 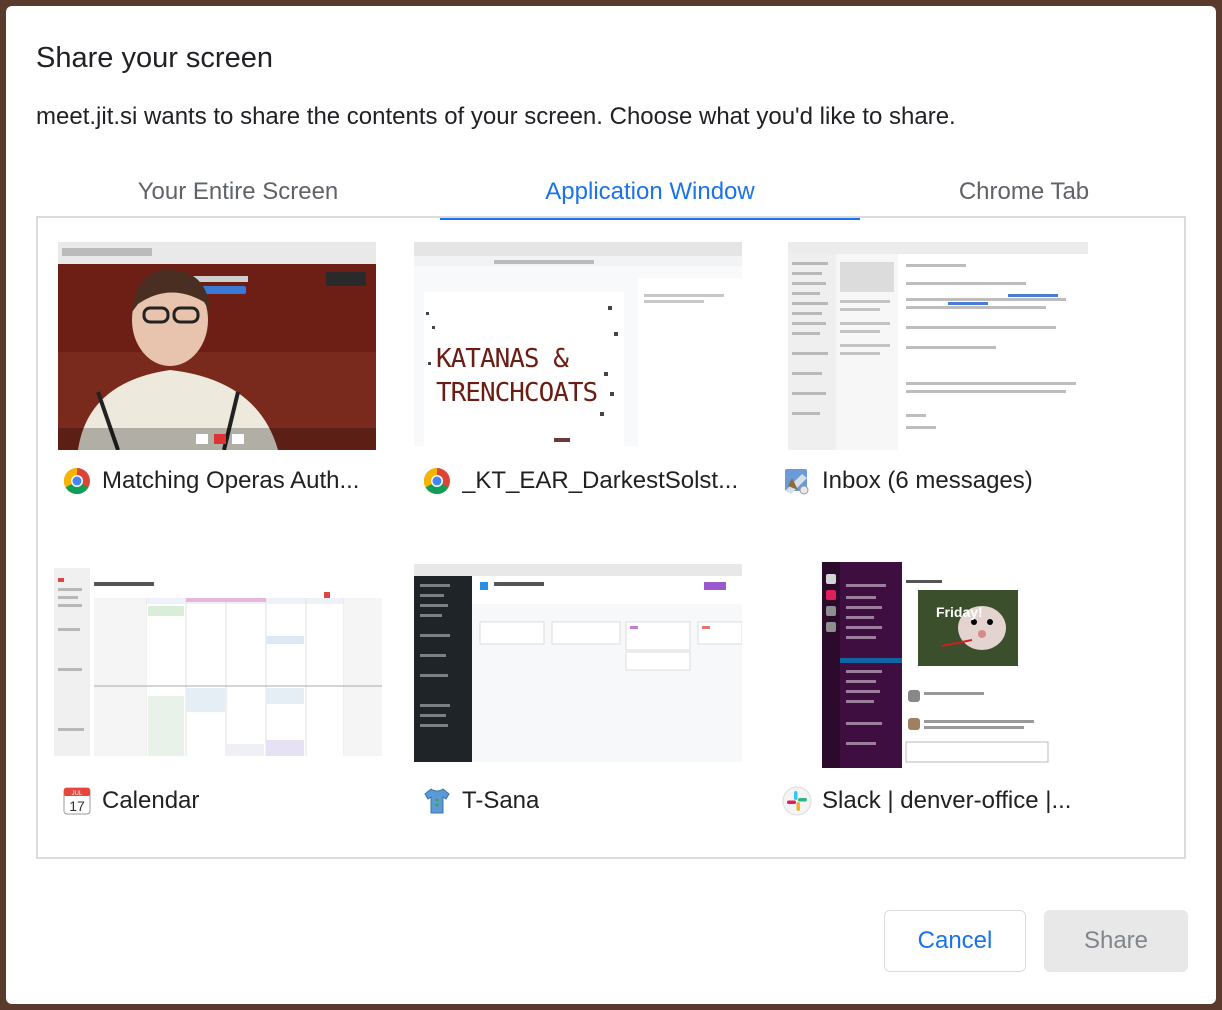 What do you see at coordinates (238, 192) in the screenshot?
I see `tab-entire-screen: Your Entire Screen` at bounding box center [238, 192].